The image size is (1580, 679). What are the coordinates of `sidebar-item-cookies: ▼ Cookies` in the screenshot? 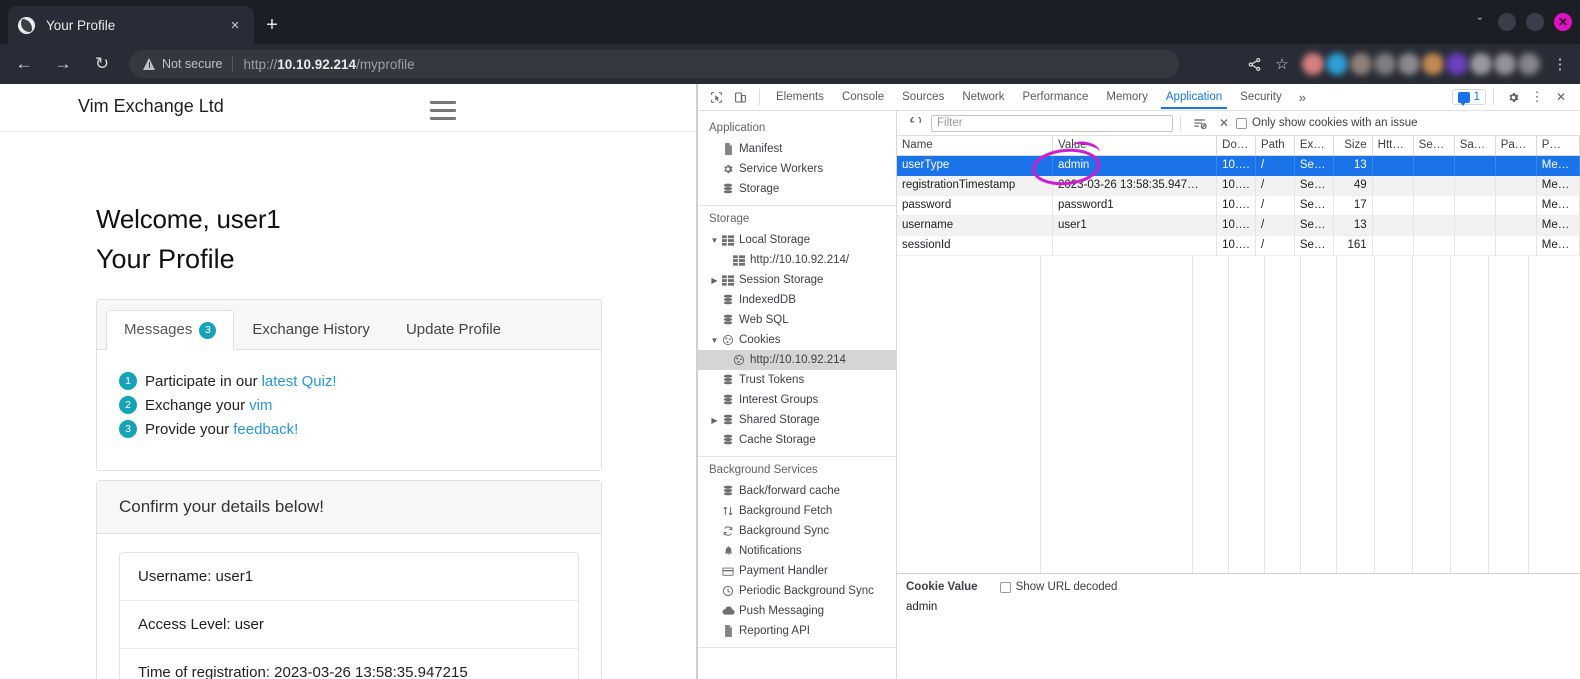 It's located at (797, 340).